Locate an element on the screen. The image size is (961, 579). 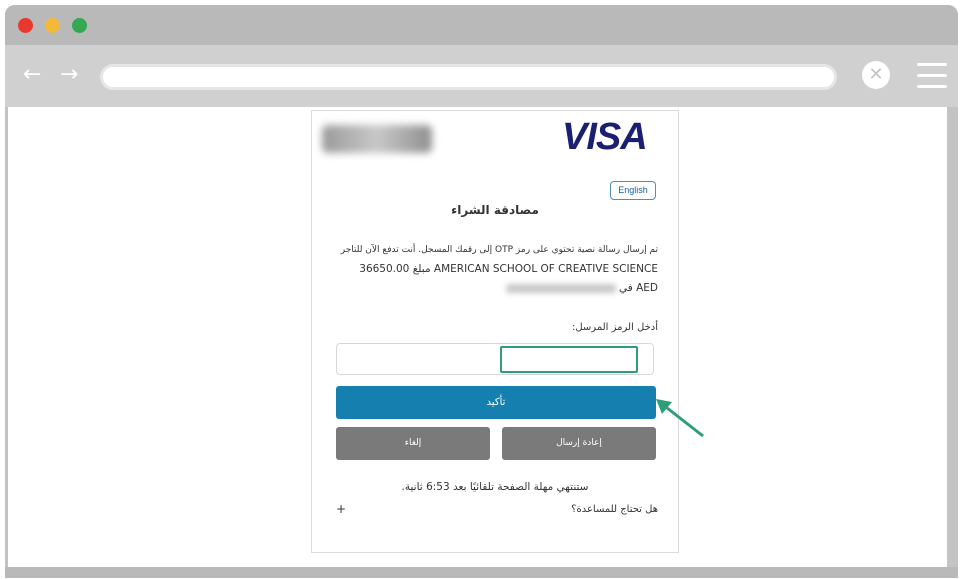
help-expand-icon: + is located at coordinates (341, 509).